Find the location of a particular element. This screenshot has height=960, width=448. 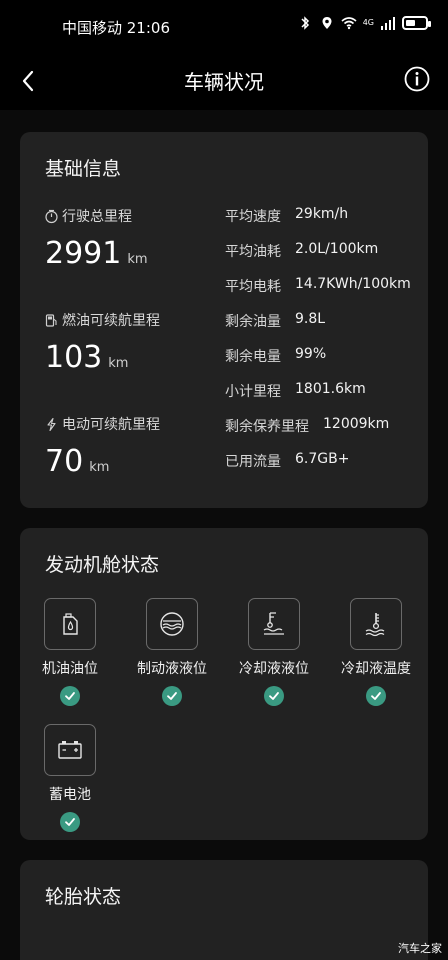

stat-trip-mileage: 小计里程 1801.6km is located at coordinates (295, 391).